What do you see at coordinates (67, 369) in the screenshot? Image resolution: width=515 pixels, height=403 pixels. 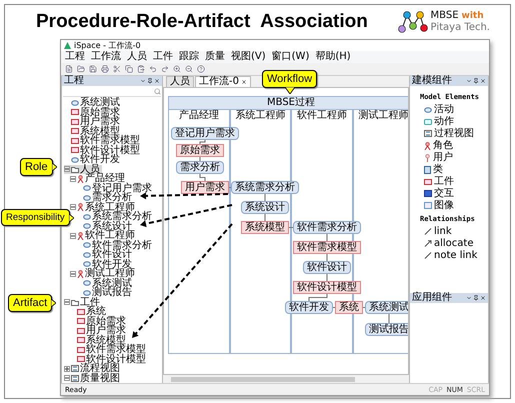 I see `expand-icon` at bounding box center [67, 369].